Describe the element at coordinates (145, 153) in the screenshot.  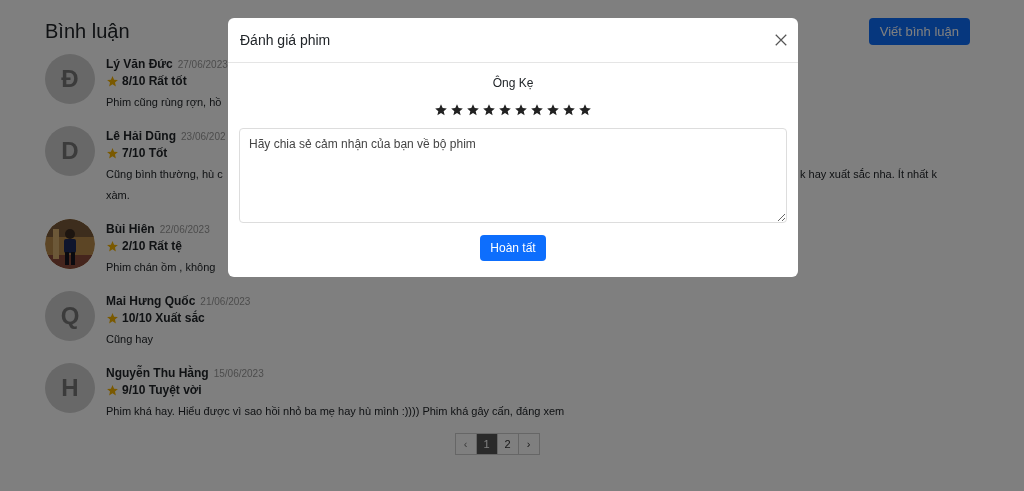
I see `rating-text: 7/10 Tốt` at that location.